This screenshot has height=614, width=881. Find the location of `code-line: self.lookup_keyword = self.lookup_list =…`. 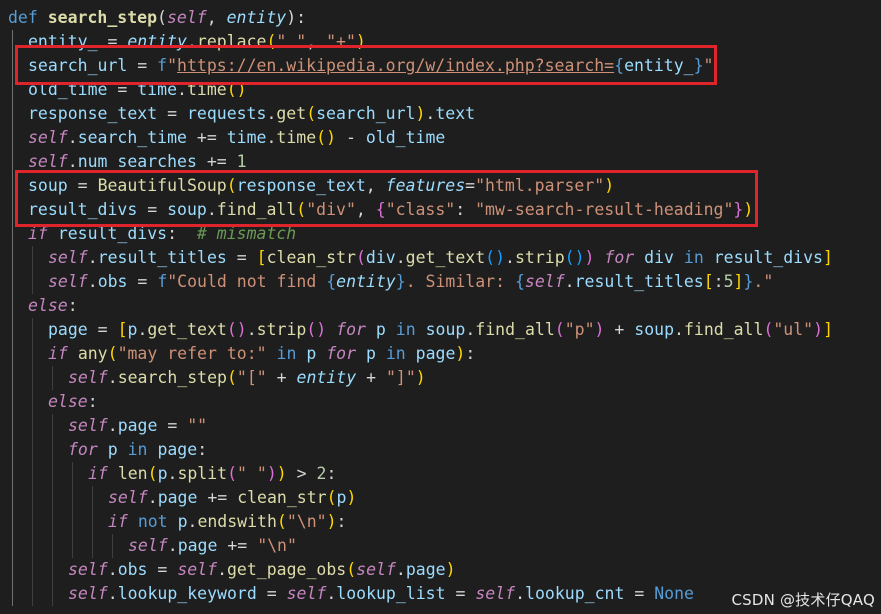

code-line: self.lookup_keyword = self.lookup_list =… is located at coordinates (381, 594).